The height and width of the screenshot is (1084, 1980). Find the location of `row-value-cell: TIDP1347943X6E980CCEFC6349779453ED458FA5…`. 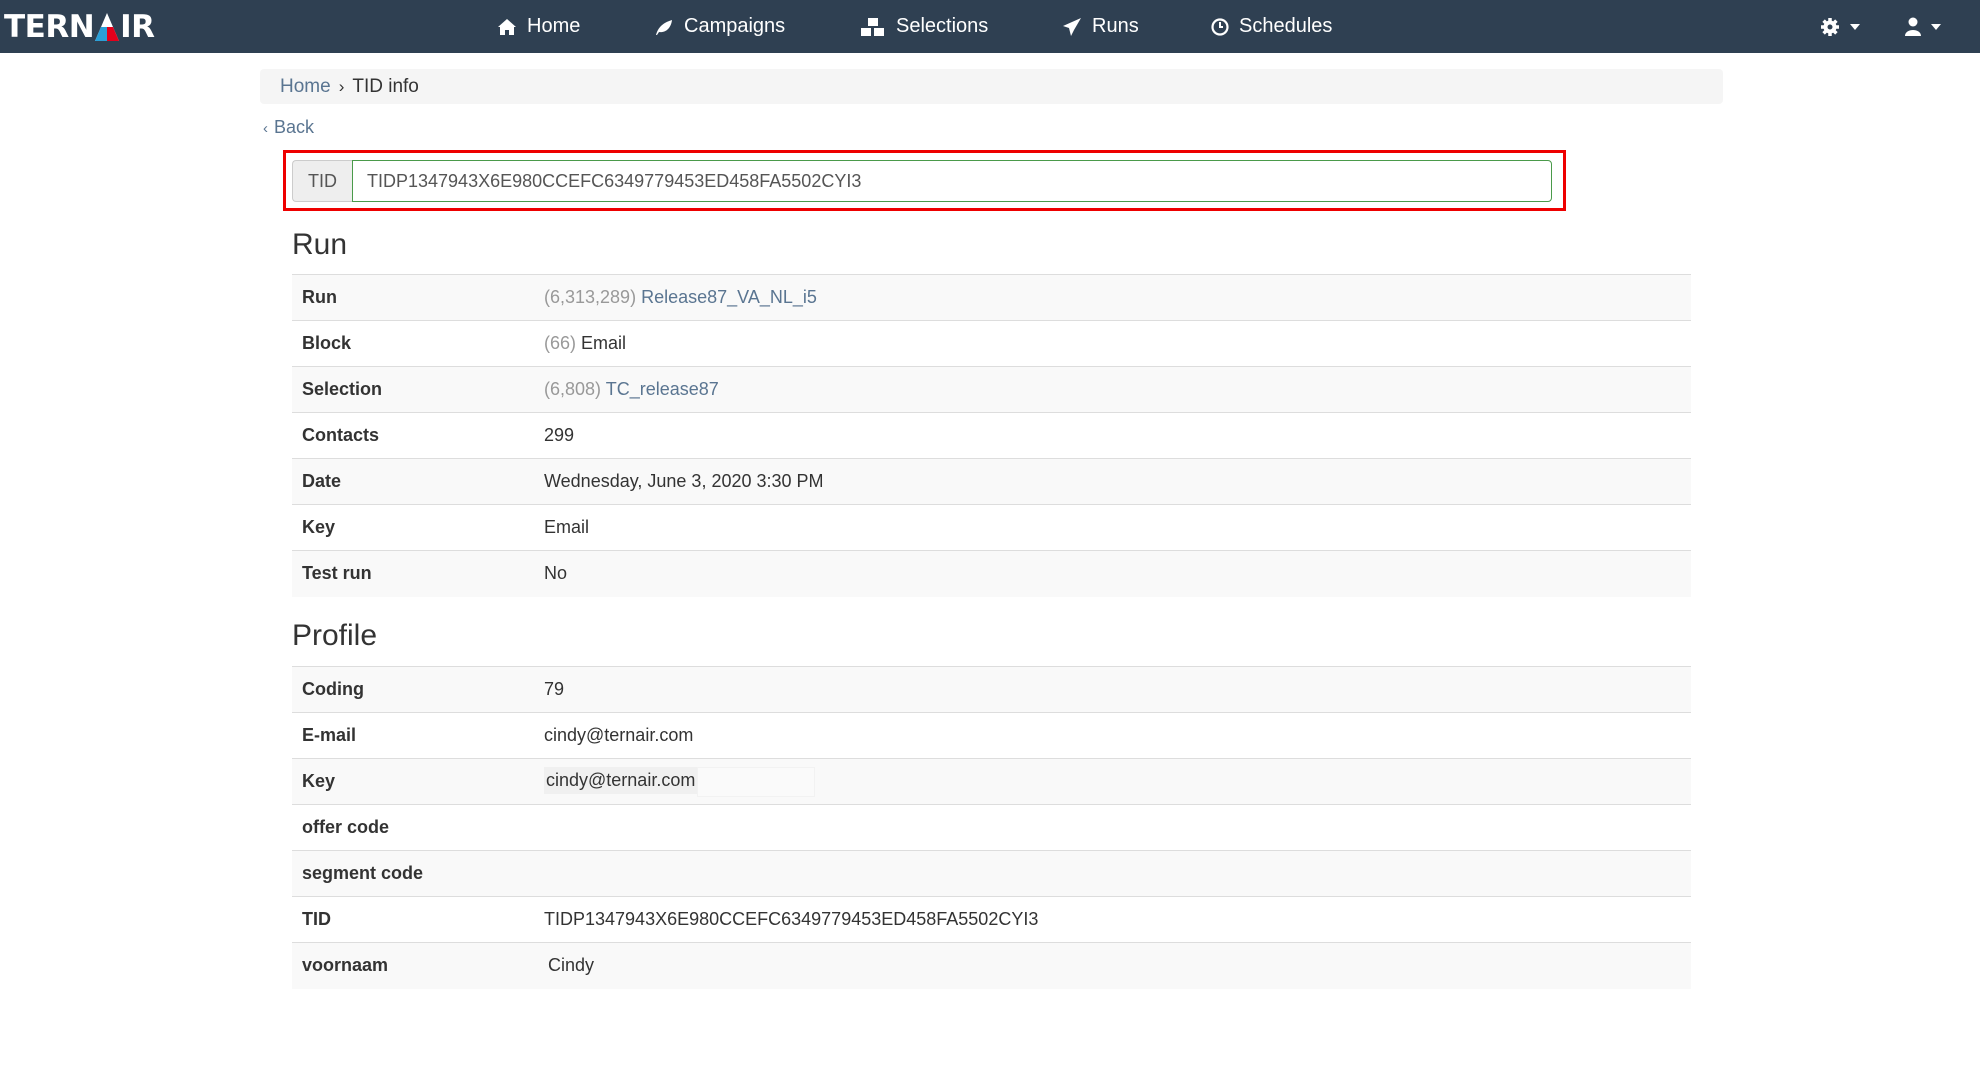

row-value-cell: TIDP1347943X6E980CCEFC6349779453ED458FA5… is located at coordinates (1112, 919).